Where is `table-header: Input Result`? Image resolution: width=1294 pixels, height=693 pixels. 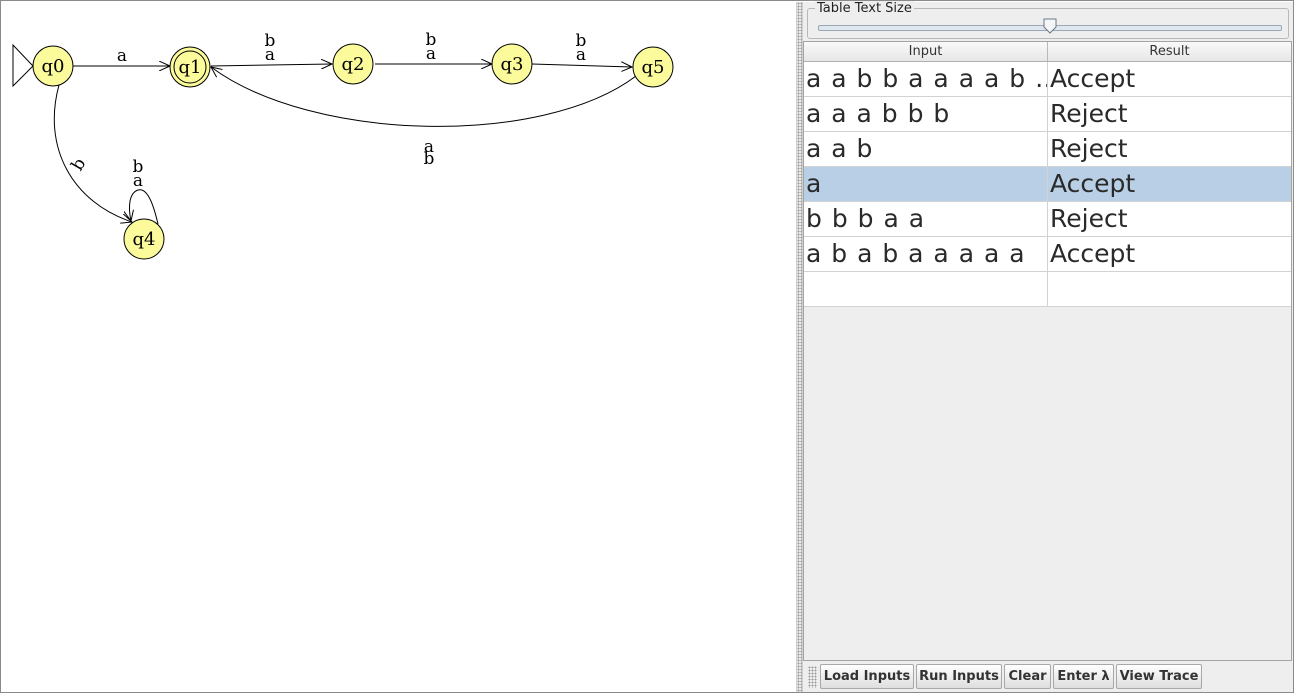
table-header: Input Result is located at coordinates (1047, 52).